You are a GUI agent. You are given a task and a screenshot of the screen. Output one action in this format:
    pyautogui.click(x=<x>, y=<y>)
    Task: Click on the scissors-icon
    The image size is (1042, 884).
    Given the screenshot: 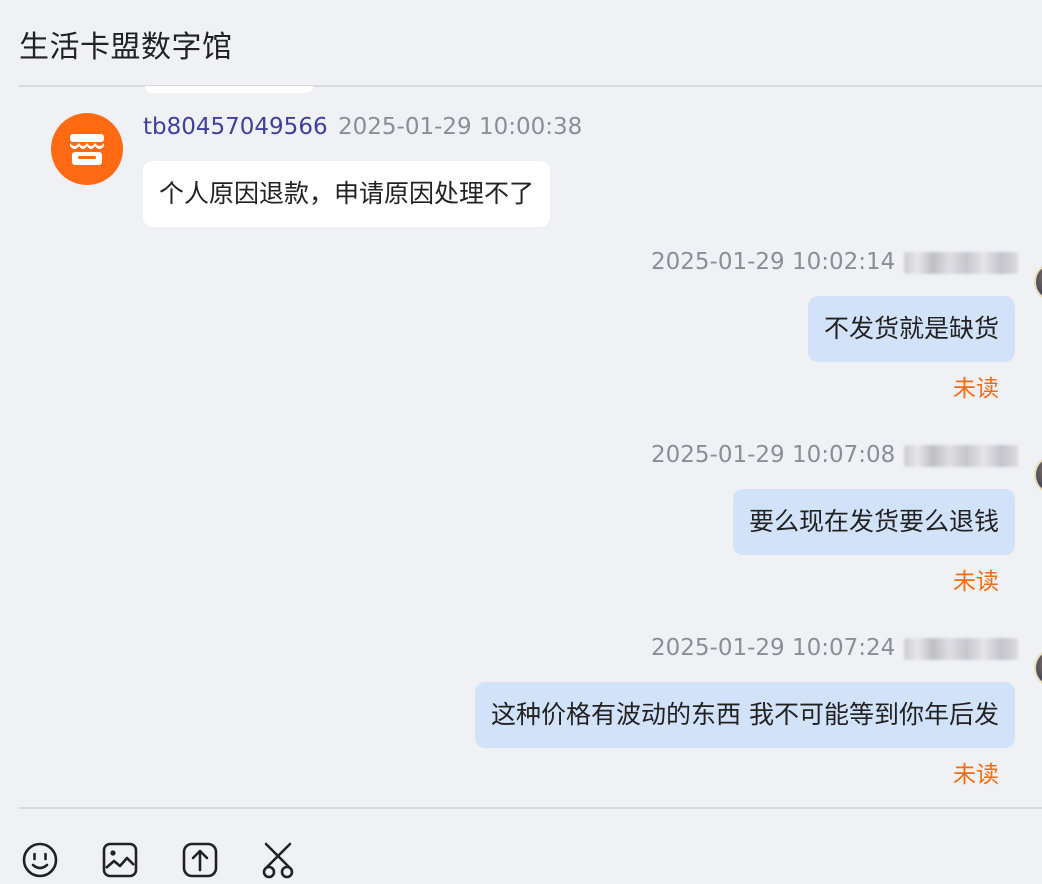 What is the action you would take?
    pyautogui.click(x=280, y=860)
    